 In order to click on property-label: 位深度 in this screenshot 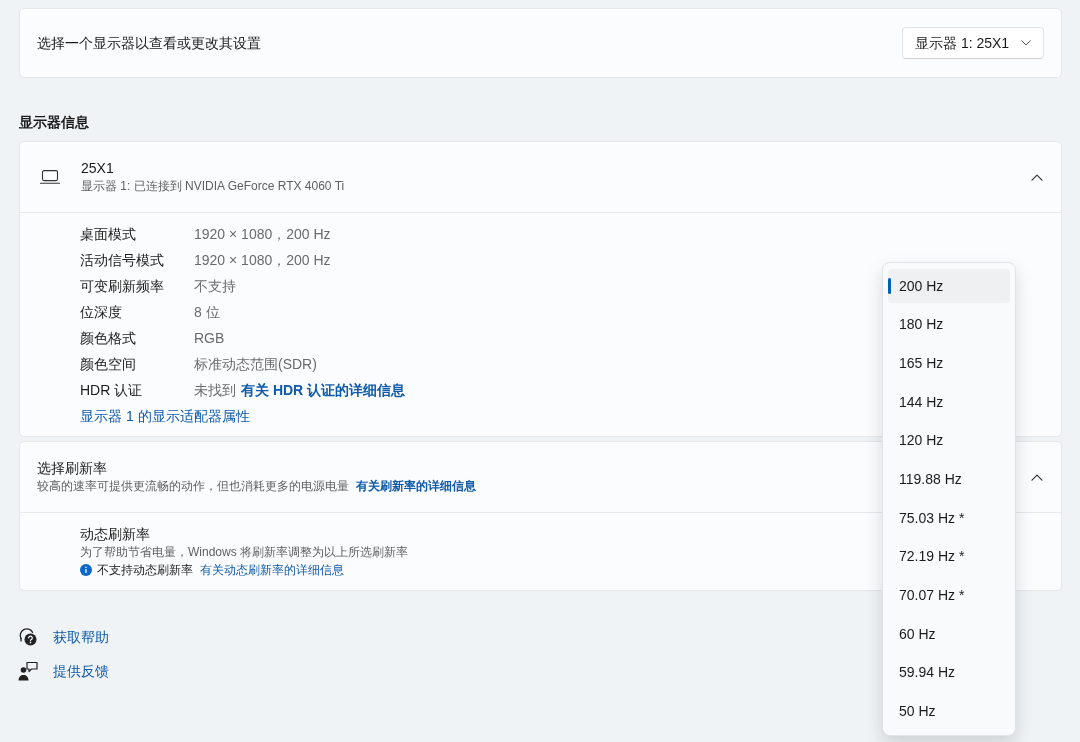, I will do `click(101, 312)`.